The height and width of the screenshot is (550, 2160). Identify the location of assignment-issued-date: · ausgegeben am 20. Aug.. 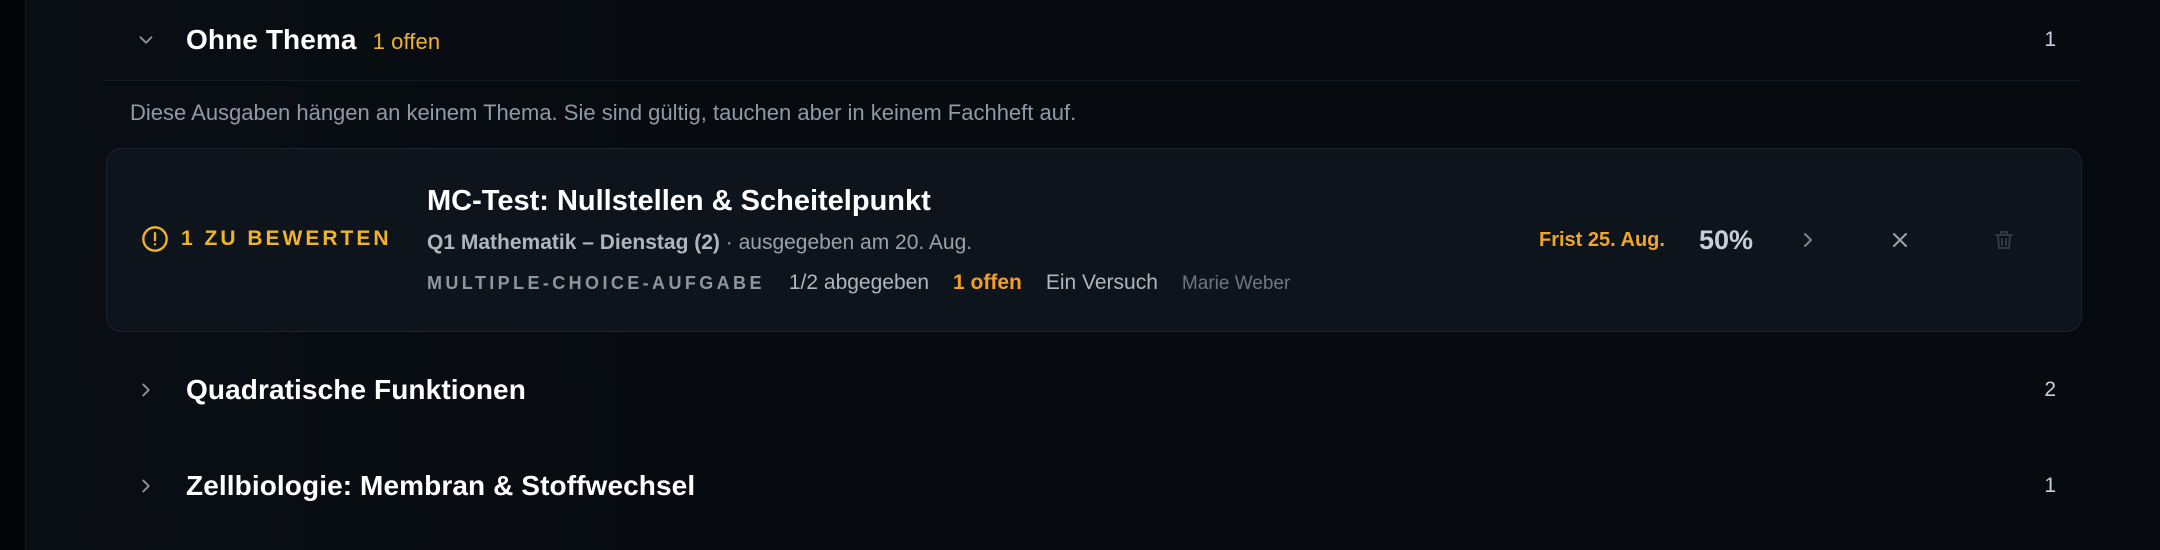
(846, 242).